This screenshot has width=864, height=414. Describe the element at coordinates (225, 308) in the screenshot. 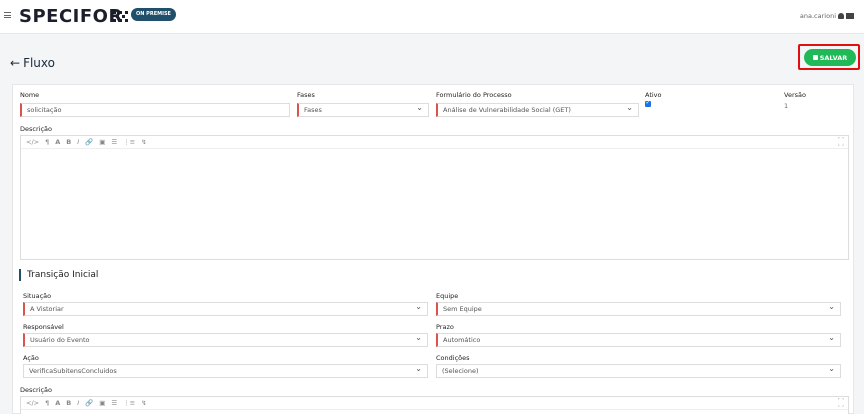

I see `situacao-select: A Vistoriar` at that location.